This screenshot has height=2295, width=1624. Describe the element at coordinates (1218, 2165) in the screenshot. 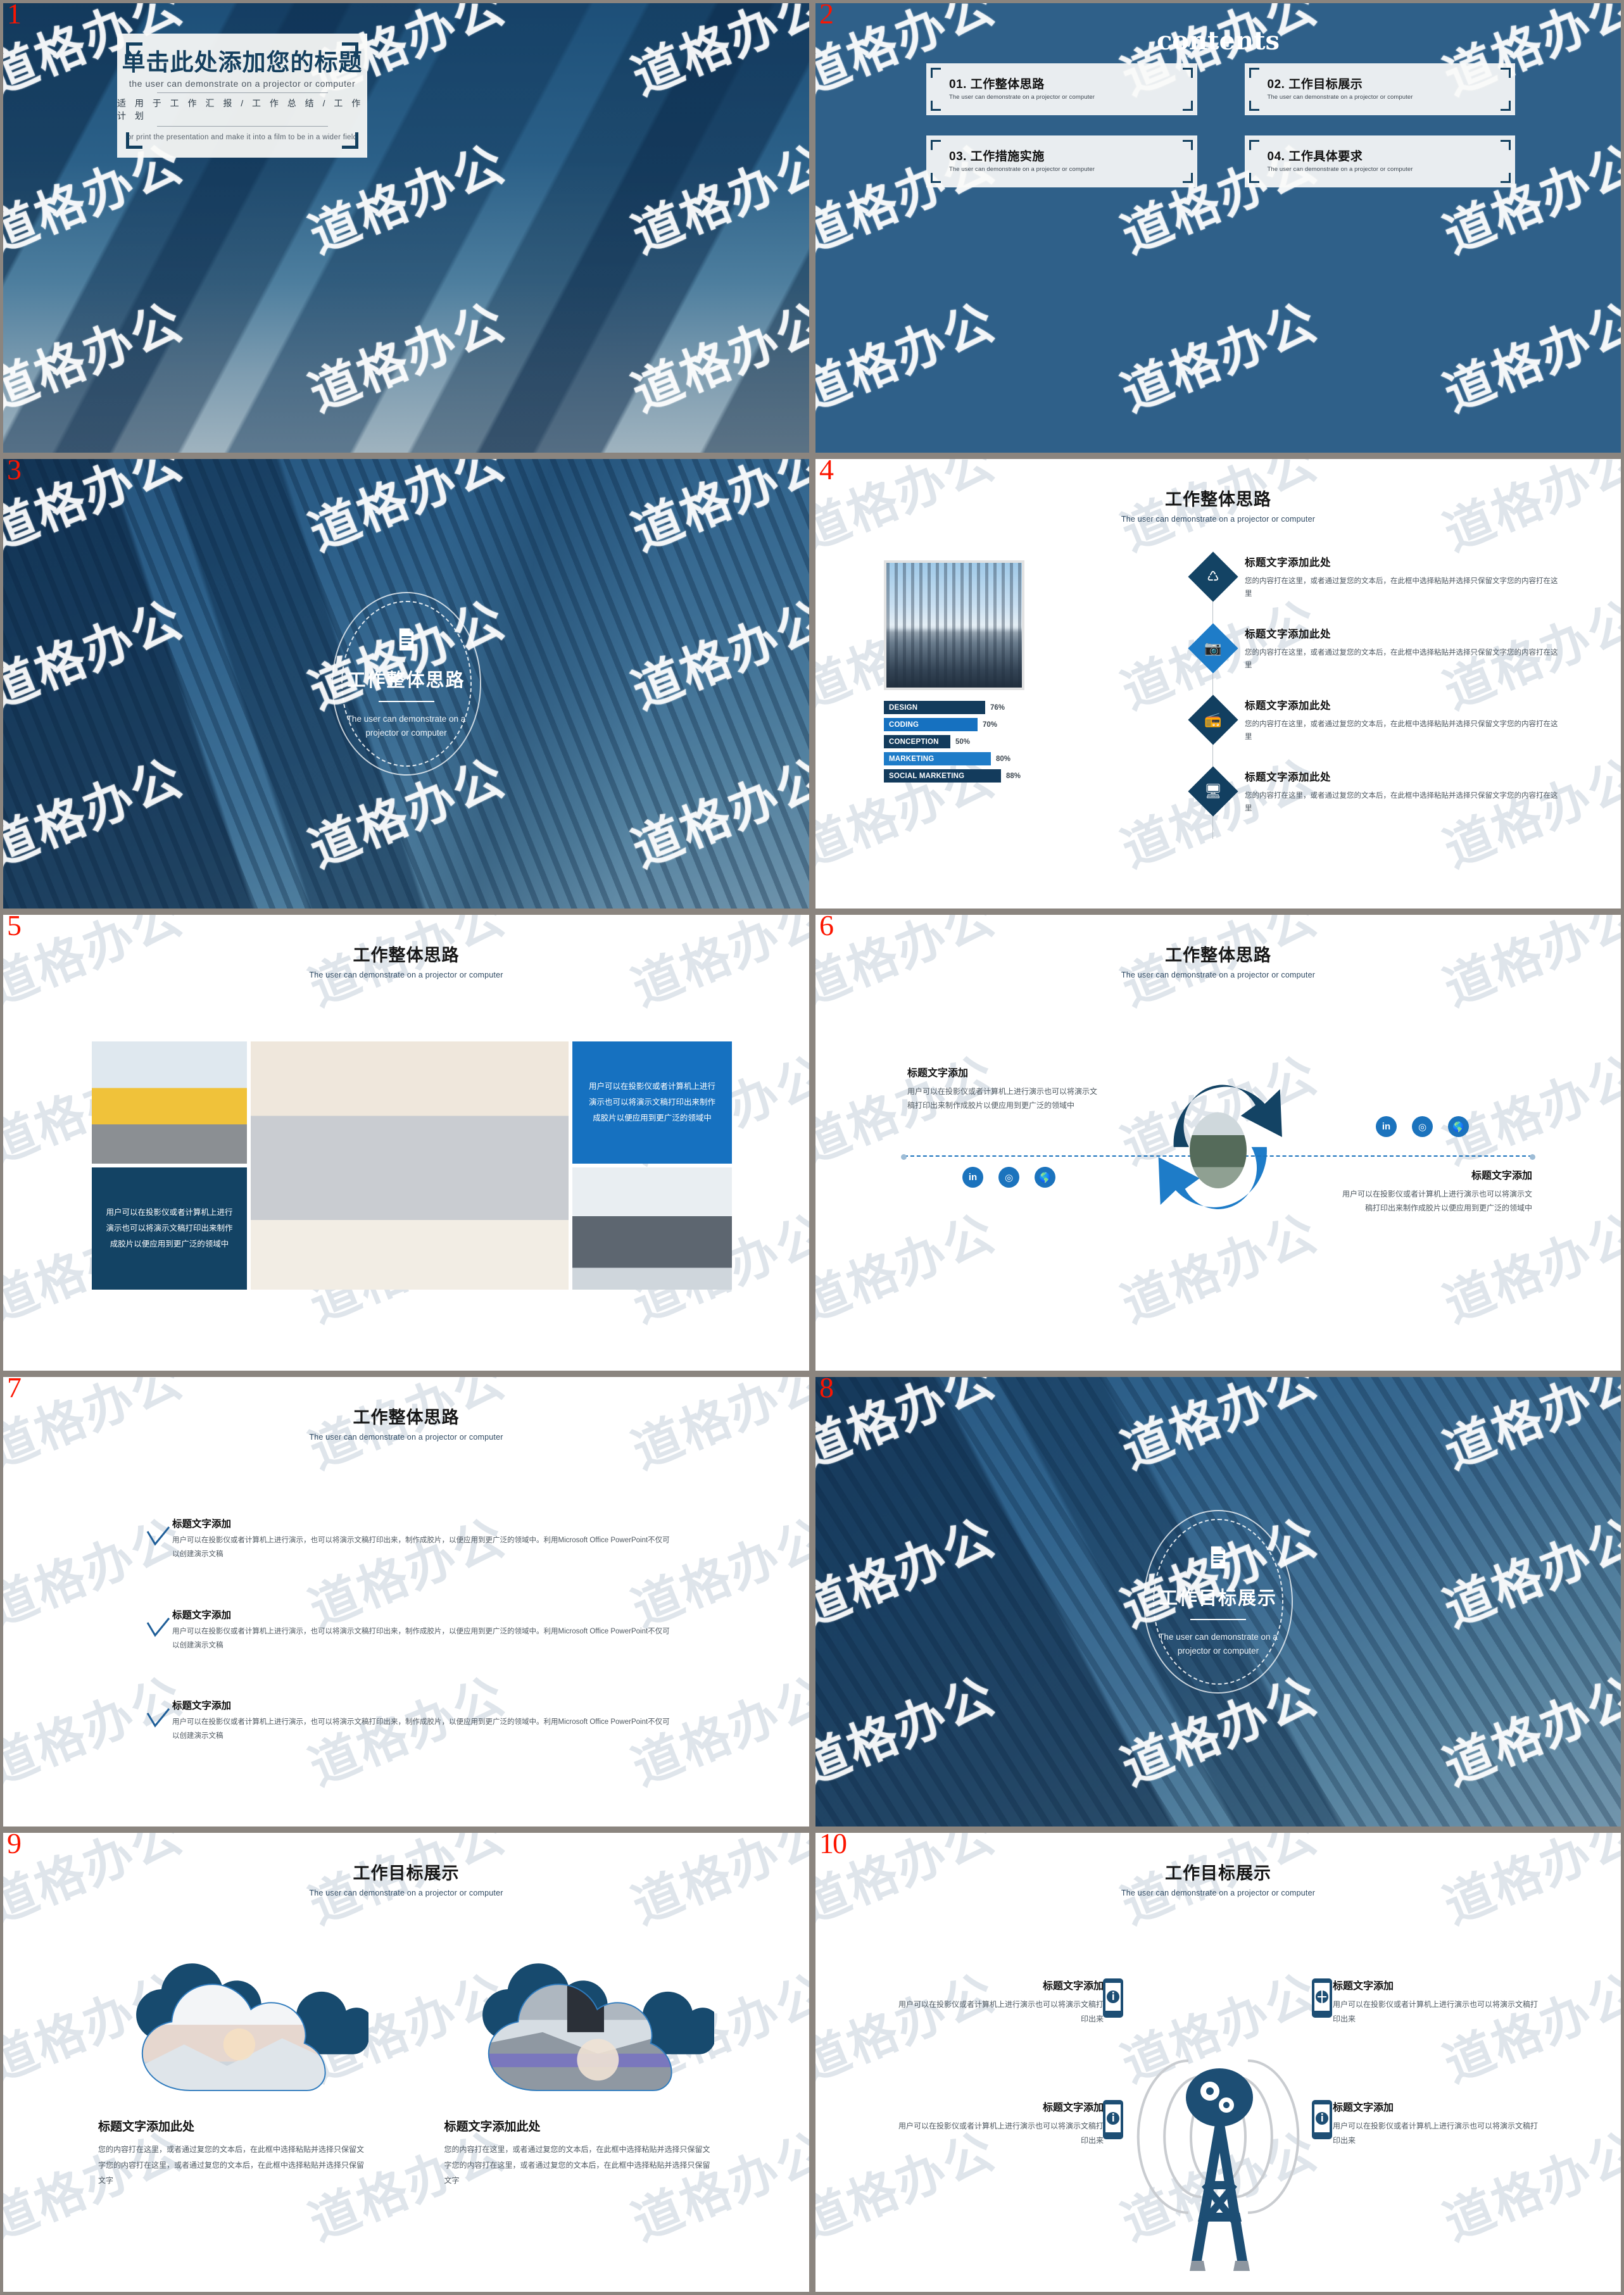

I see `radio-tower-illustration` at that location.